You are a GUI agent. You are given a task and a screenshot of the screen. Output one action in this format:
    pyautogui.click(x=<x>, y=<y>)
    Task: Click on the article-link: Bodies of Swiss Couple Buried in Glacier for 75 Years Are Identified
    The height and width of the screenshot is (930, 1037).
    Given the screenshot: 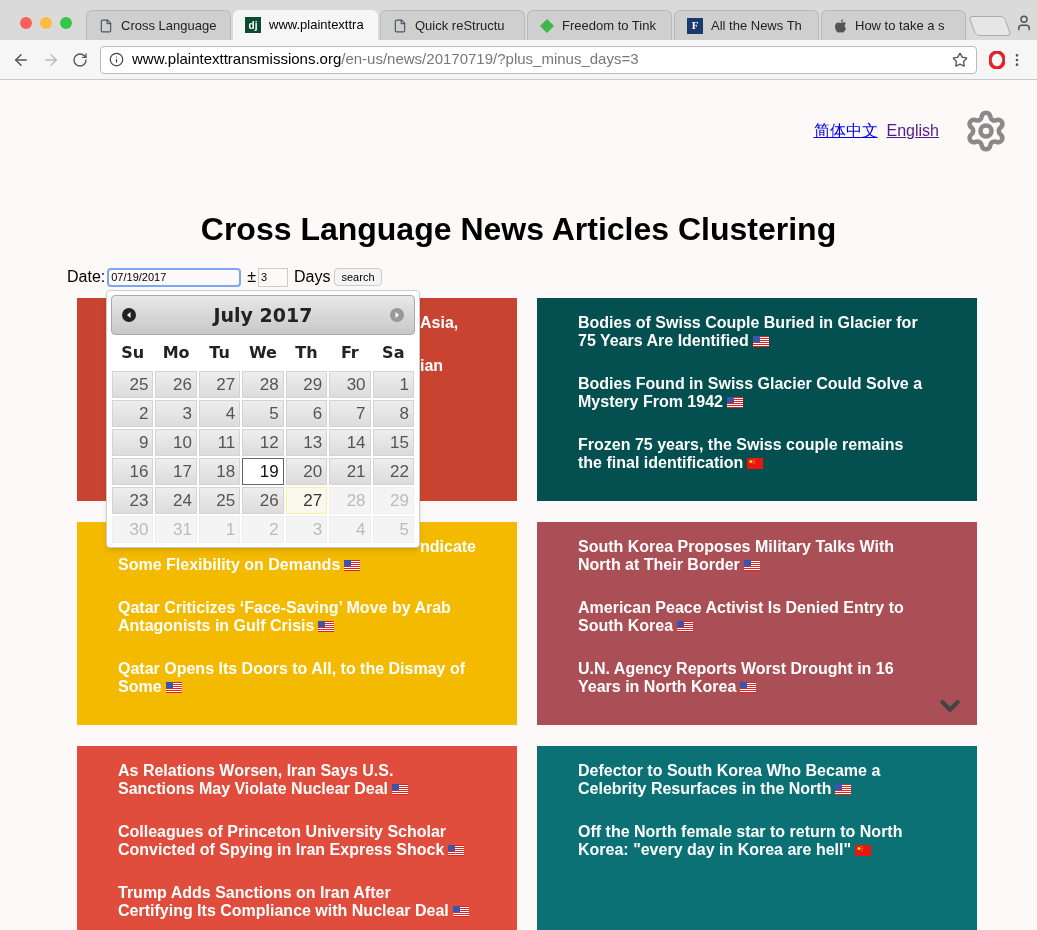 What is the action you would take?
    pyautogui.click(x=752, y=332)
    